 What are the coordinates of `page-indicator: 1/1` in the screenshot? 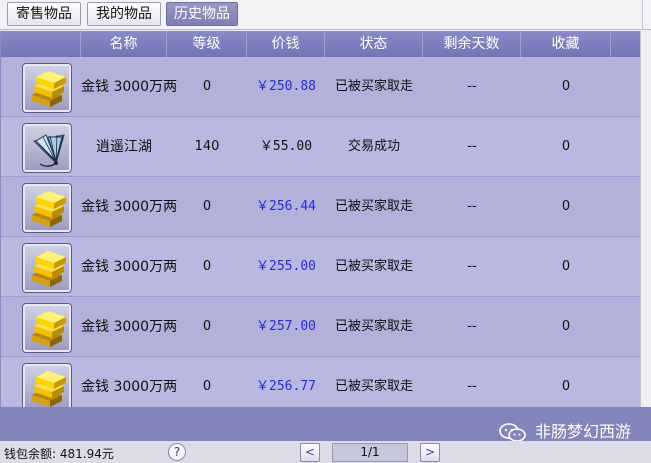 It's located at (370, 452).